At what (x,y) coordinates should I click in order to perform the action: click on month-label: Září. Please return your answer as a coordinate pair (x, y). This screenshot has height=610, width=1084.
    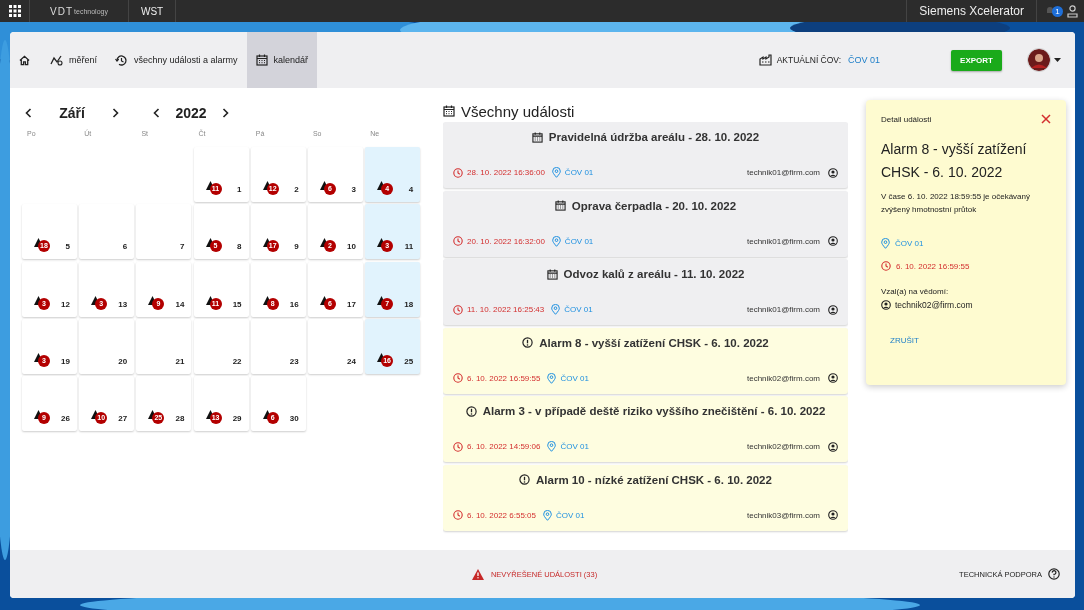
    Looking at the image, I should click on (72, 113).